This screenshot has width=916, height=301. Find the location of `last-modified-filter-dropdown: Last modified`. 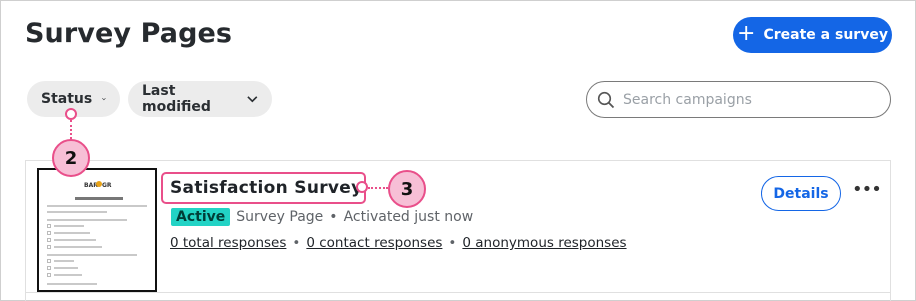

last-modified-filter-dropdown: Last modified is located at coordinates (200, 99).